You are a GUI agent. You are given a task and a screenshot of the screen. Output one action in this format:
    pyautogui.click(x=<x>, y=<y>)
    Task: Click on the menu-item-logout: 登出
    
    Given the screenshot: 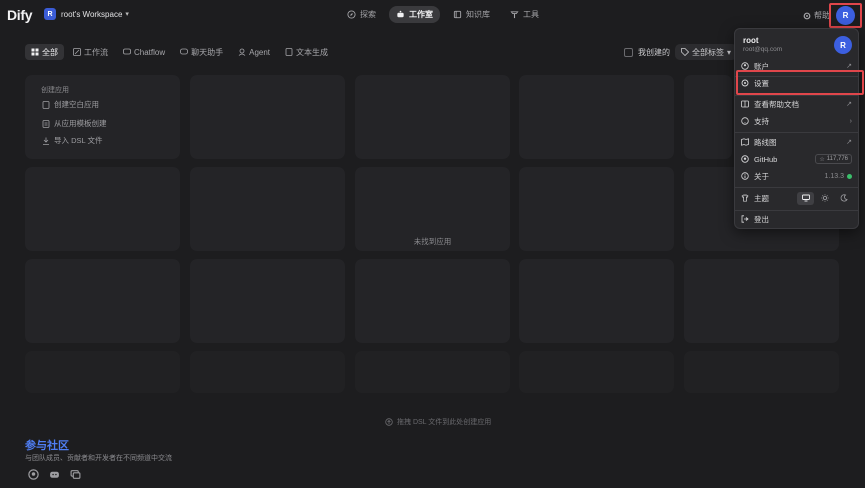 What is the action you would take?
    pyautogui.click(x=796, y=219)
    